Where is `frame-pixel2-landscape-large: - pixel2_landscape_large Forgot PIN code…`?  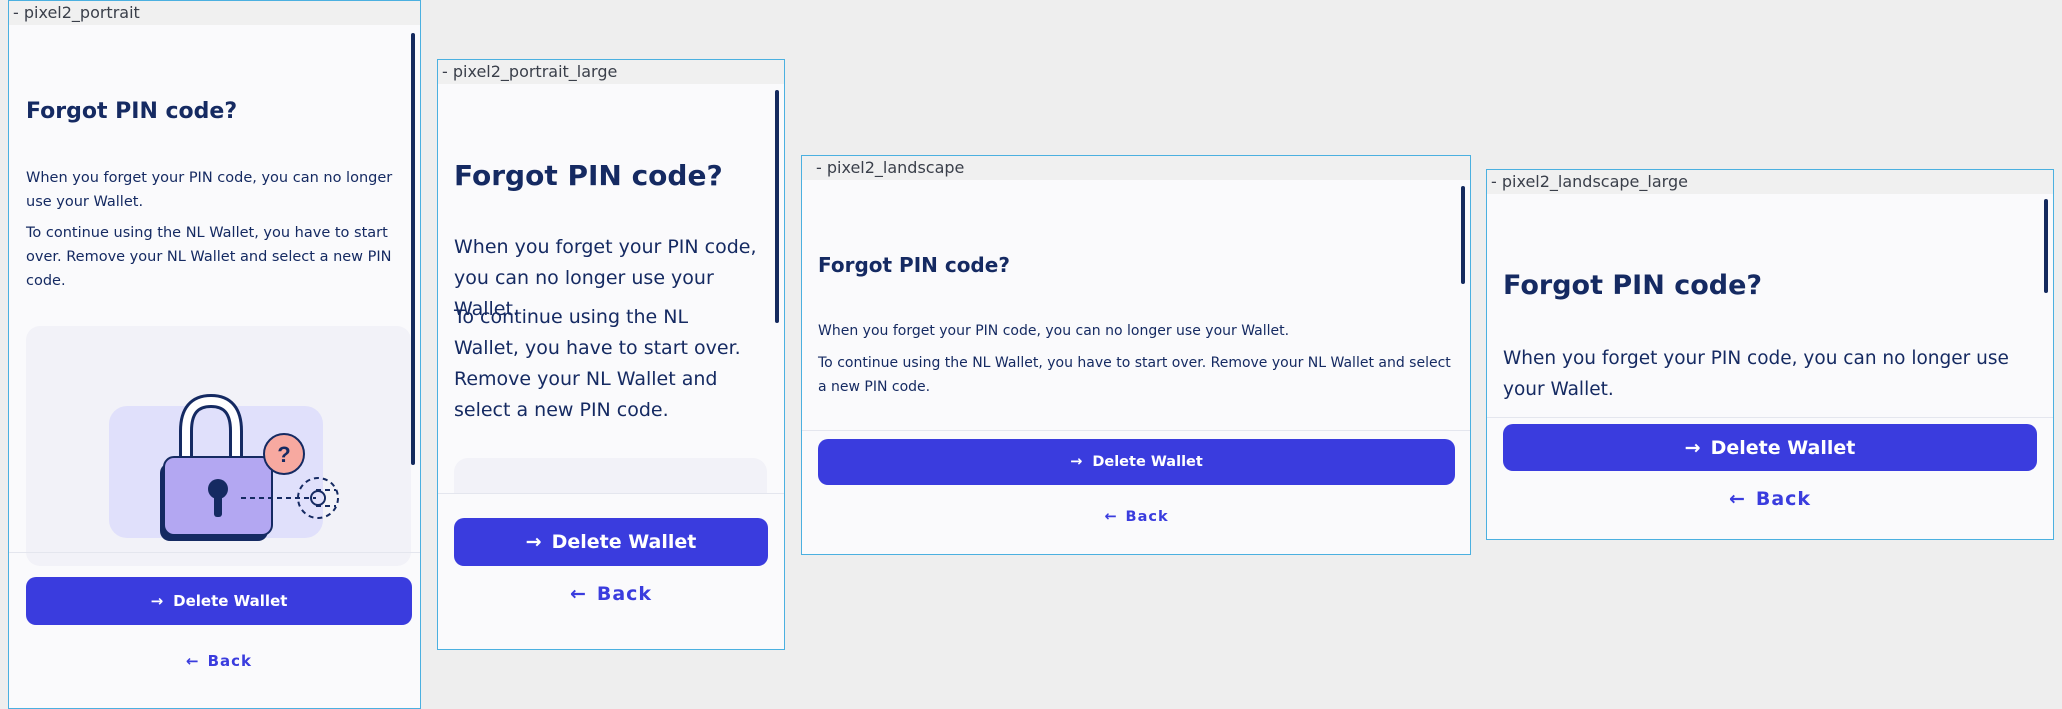
frame-pixel2-landscape-large: - pixel2_landscape_large Forgot PIN code… is located at coordinates (1770, 354).